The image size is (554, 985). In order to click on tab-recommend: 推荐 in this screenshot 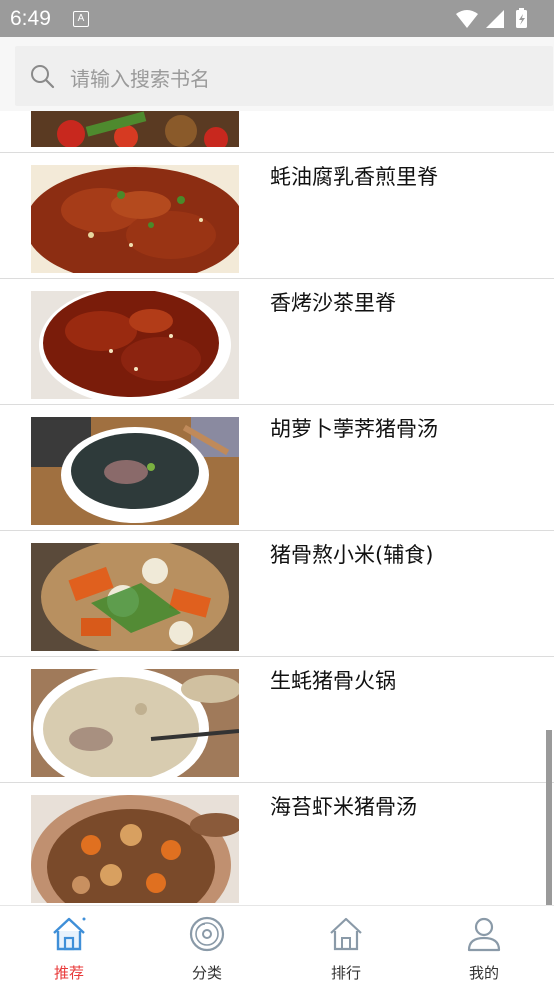, I will do `click(69, 945)`.